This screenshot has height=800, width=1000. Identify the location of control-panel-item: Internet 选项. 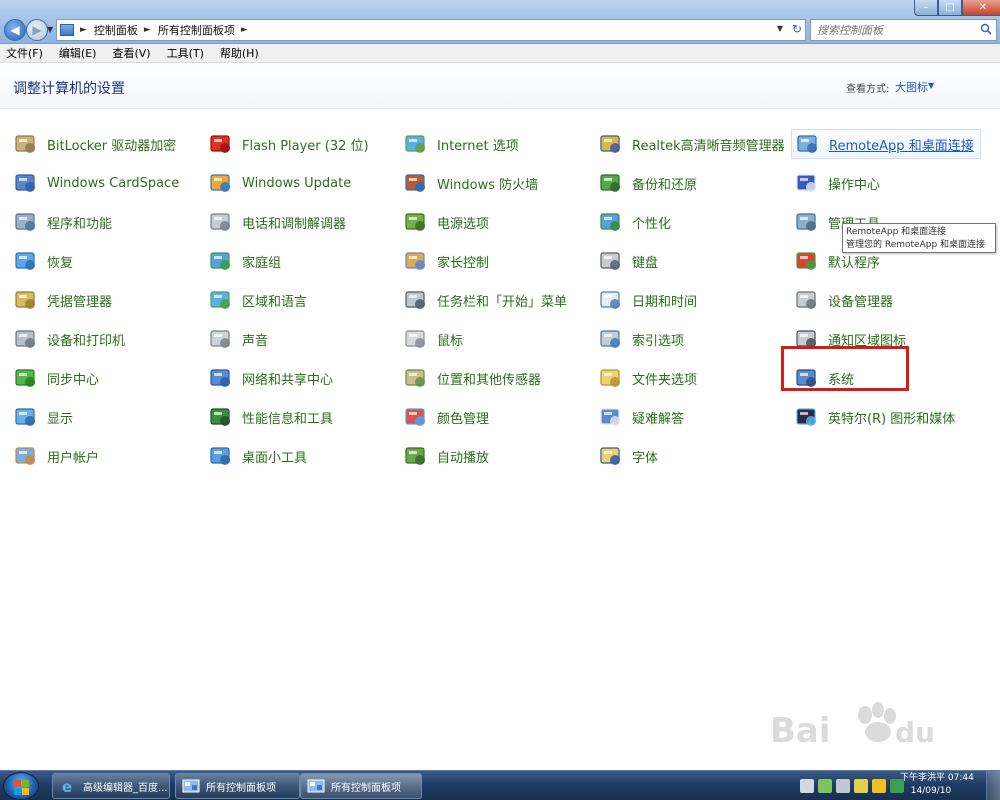
(495, 144).